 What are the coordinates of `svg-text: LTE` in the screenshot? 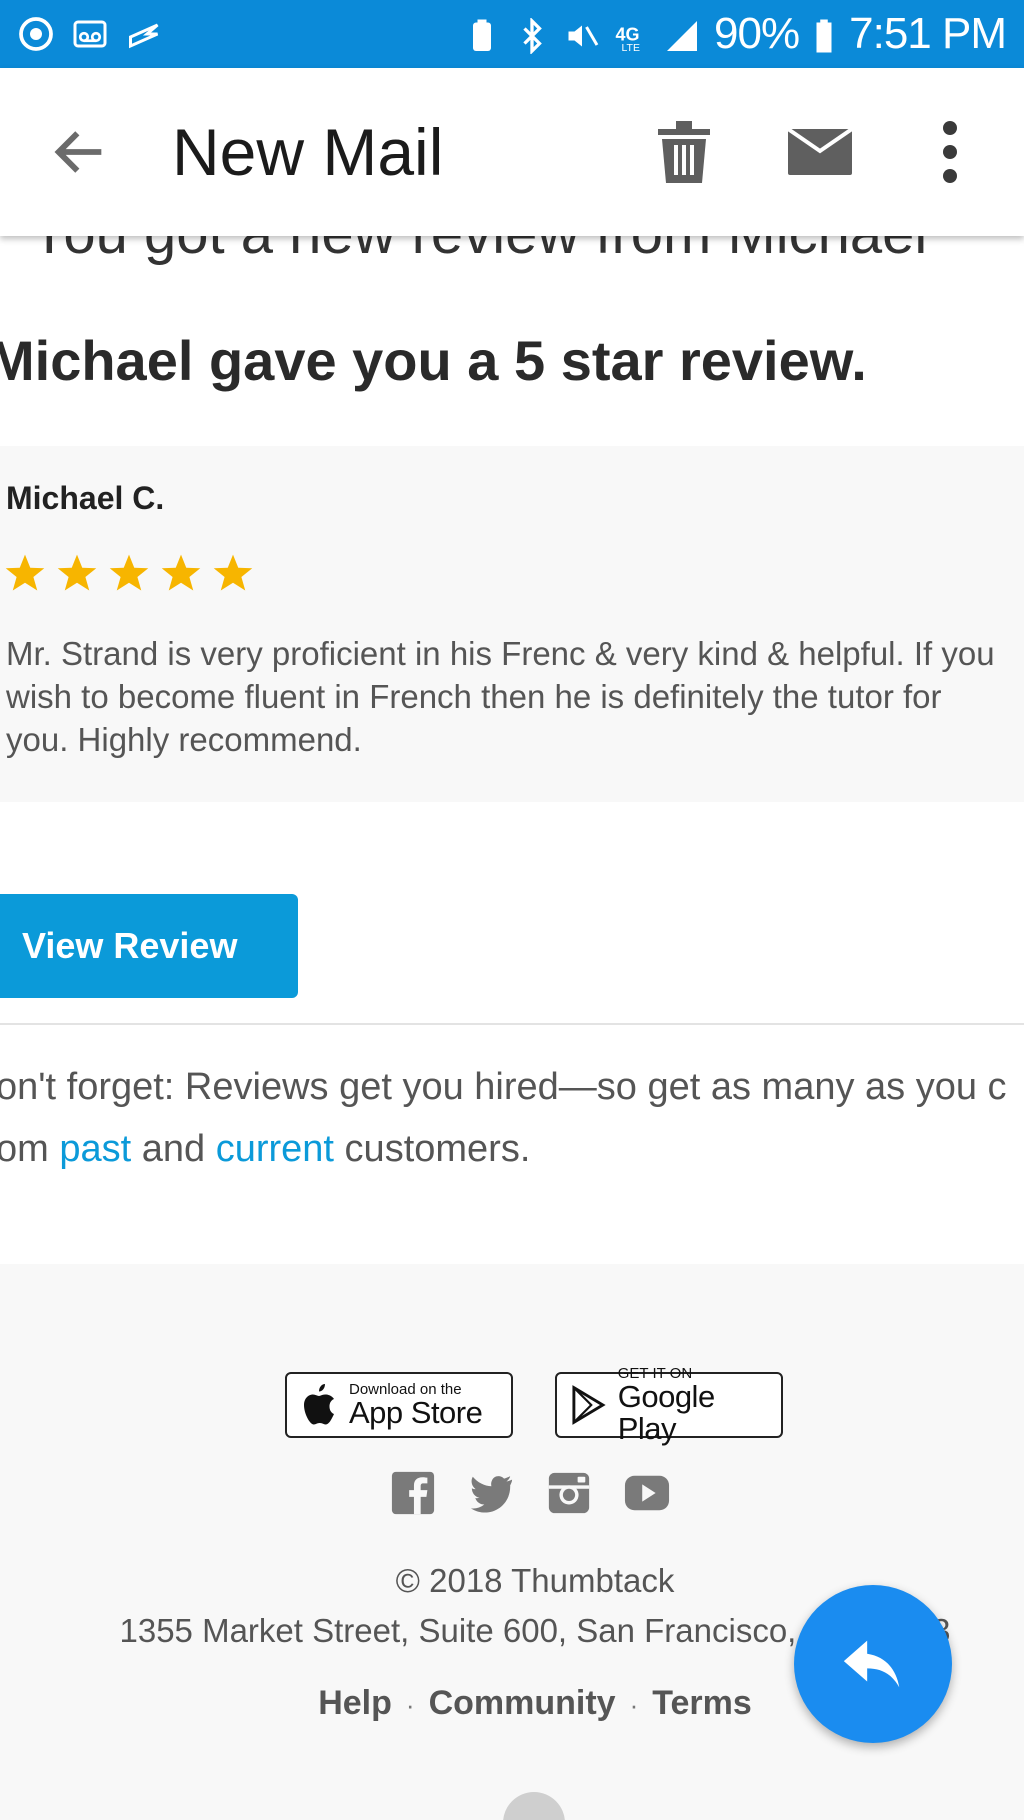 It's located at (631, 48).